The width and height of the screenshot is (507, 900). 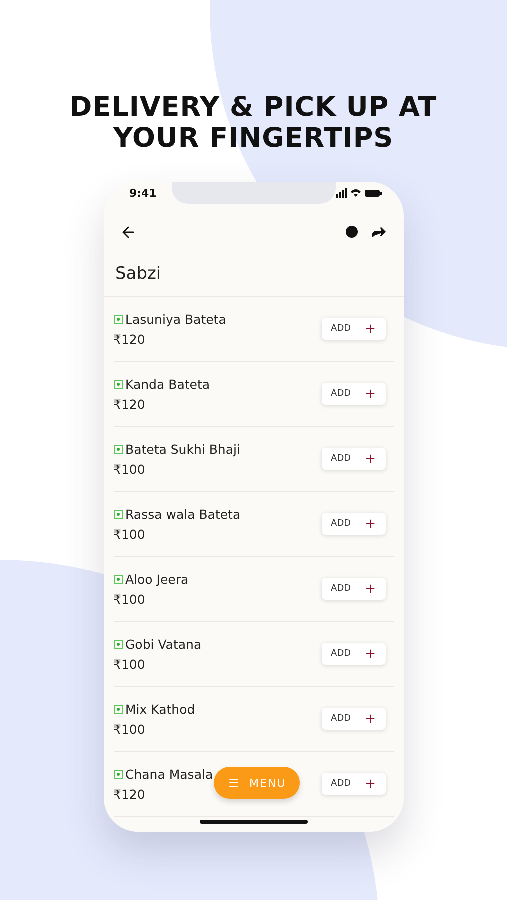 I want to click on dish-name: Chana Masala, so click(x=170, y=774).